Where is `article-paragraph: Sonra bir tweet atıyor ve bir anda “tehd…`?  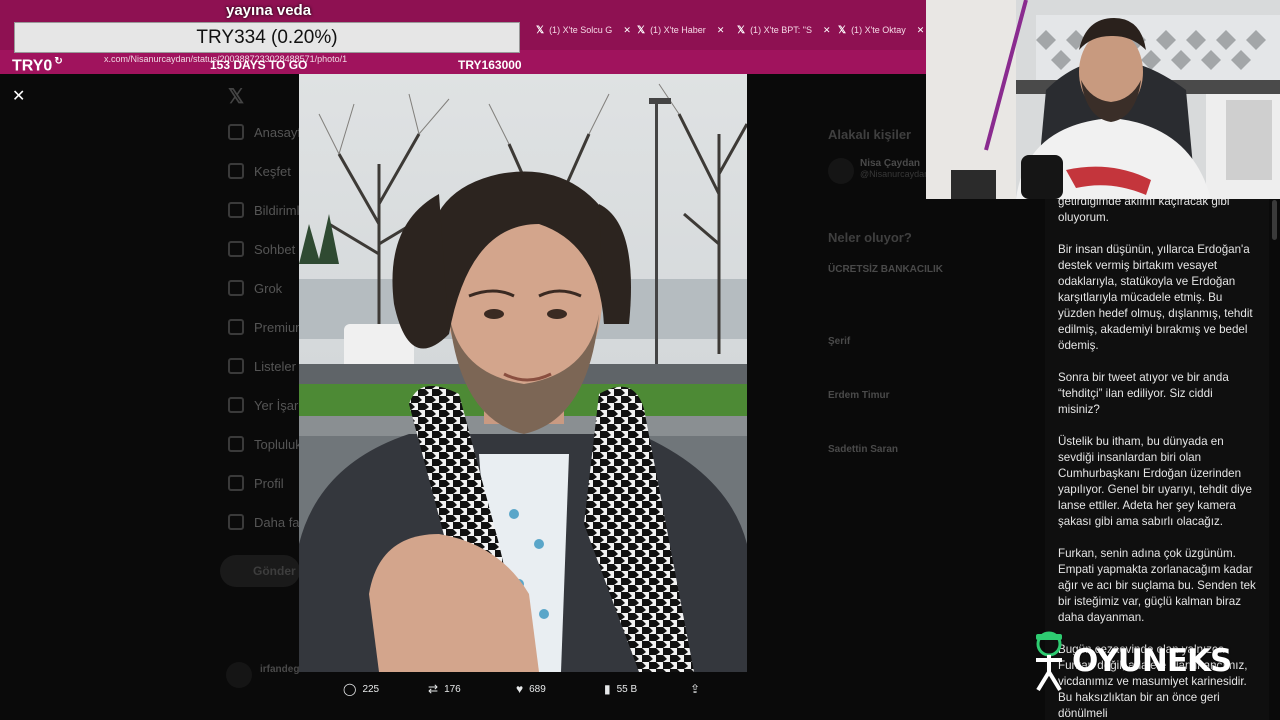
article-paragraph: Sonra bir tweet atıyor ve bir anda “tehd… is located at coordinates (1143, 393).